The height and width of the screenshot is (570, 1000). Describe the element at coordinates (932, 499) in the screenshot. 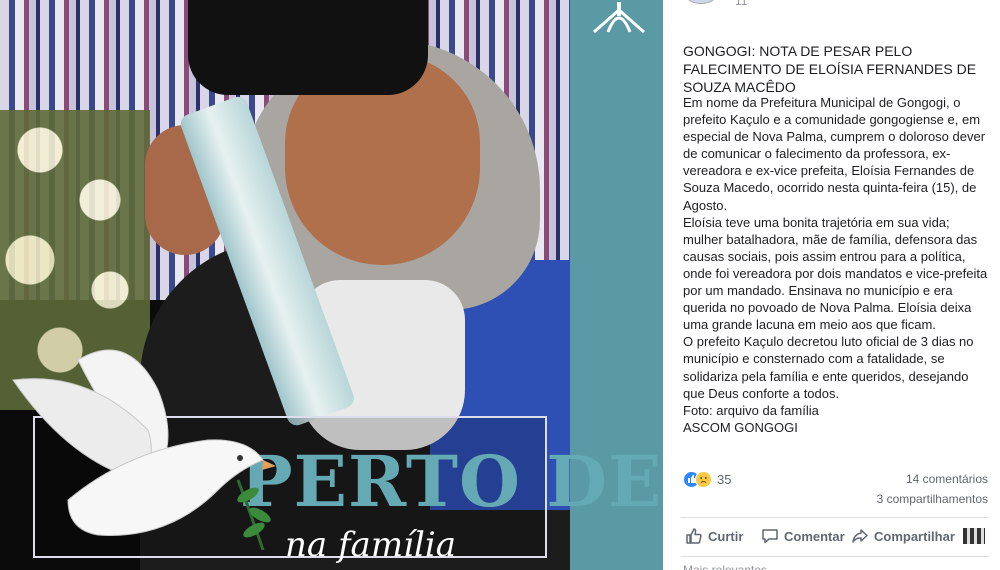

I see `shares-count: 3 compartilhamentos` at that location.